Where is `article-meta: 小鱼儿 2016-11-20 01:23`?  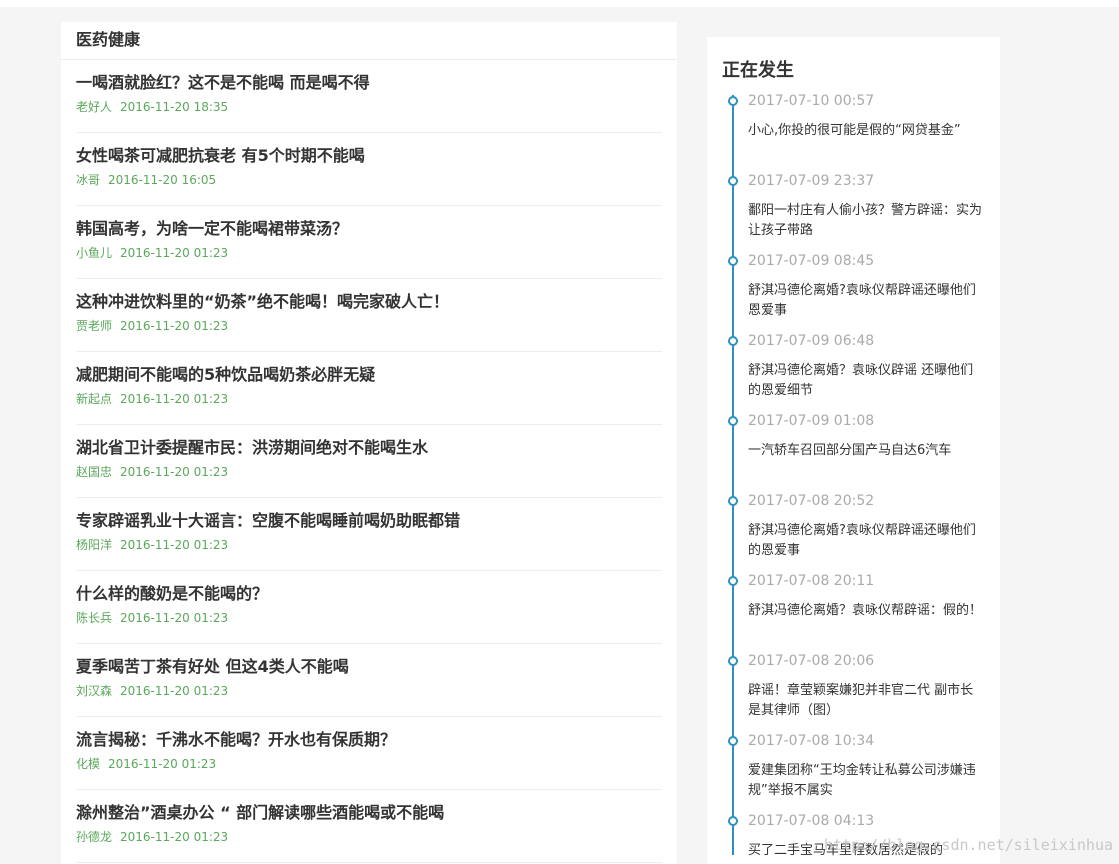 article-meta: 小鱼儿 2016-11-20 01:23 is located at coordinates (369, 253).